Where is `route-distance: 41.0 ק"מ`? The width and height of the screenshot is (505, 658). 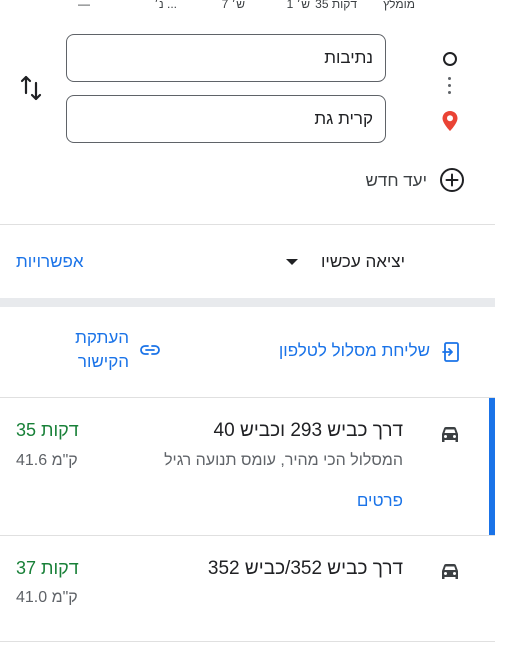 route-distance: 41.0 ק"מ is located at coordinates (47, 597).